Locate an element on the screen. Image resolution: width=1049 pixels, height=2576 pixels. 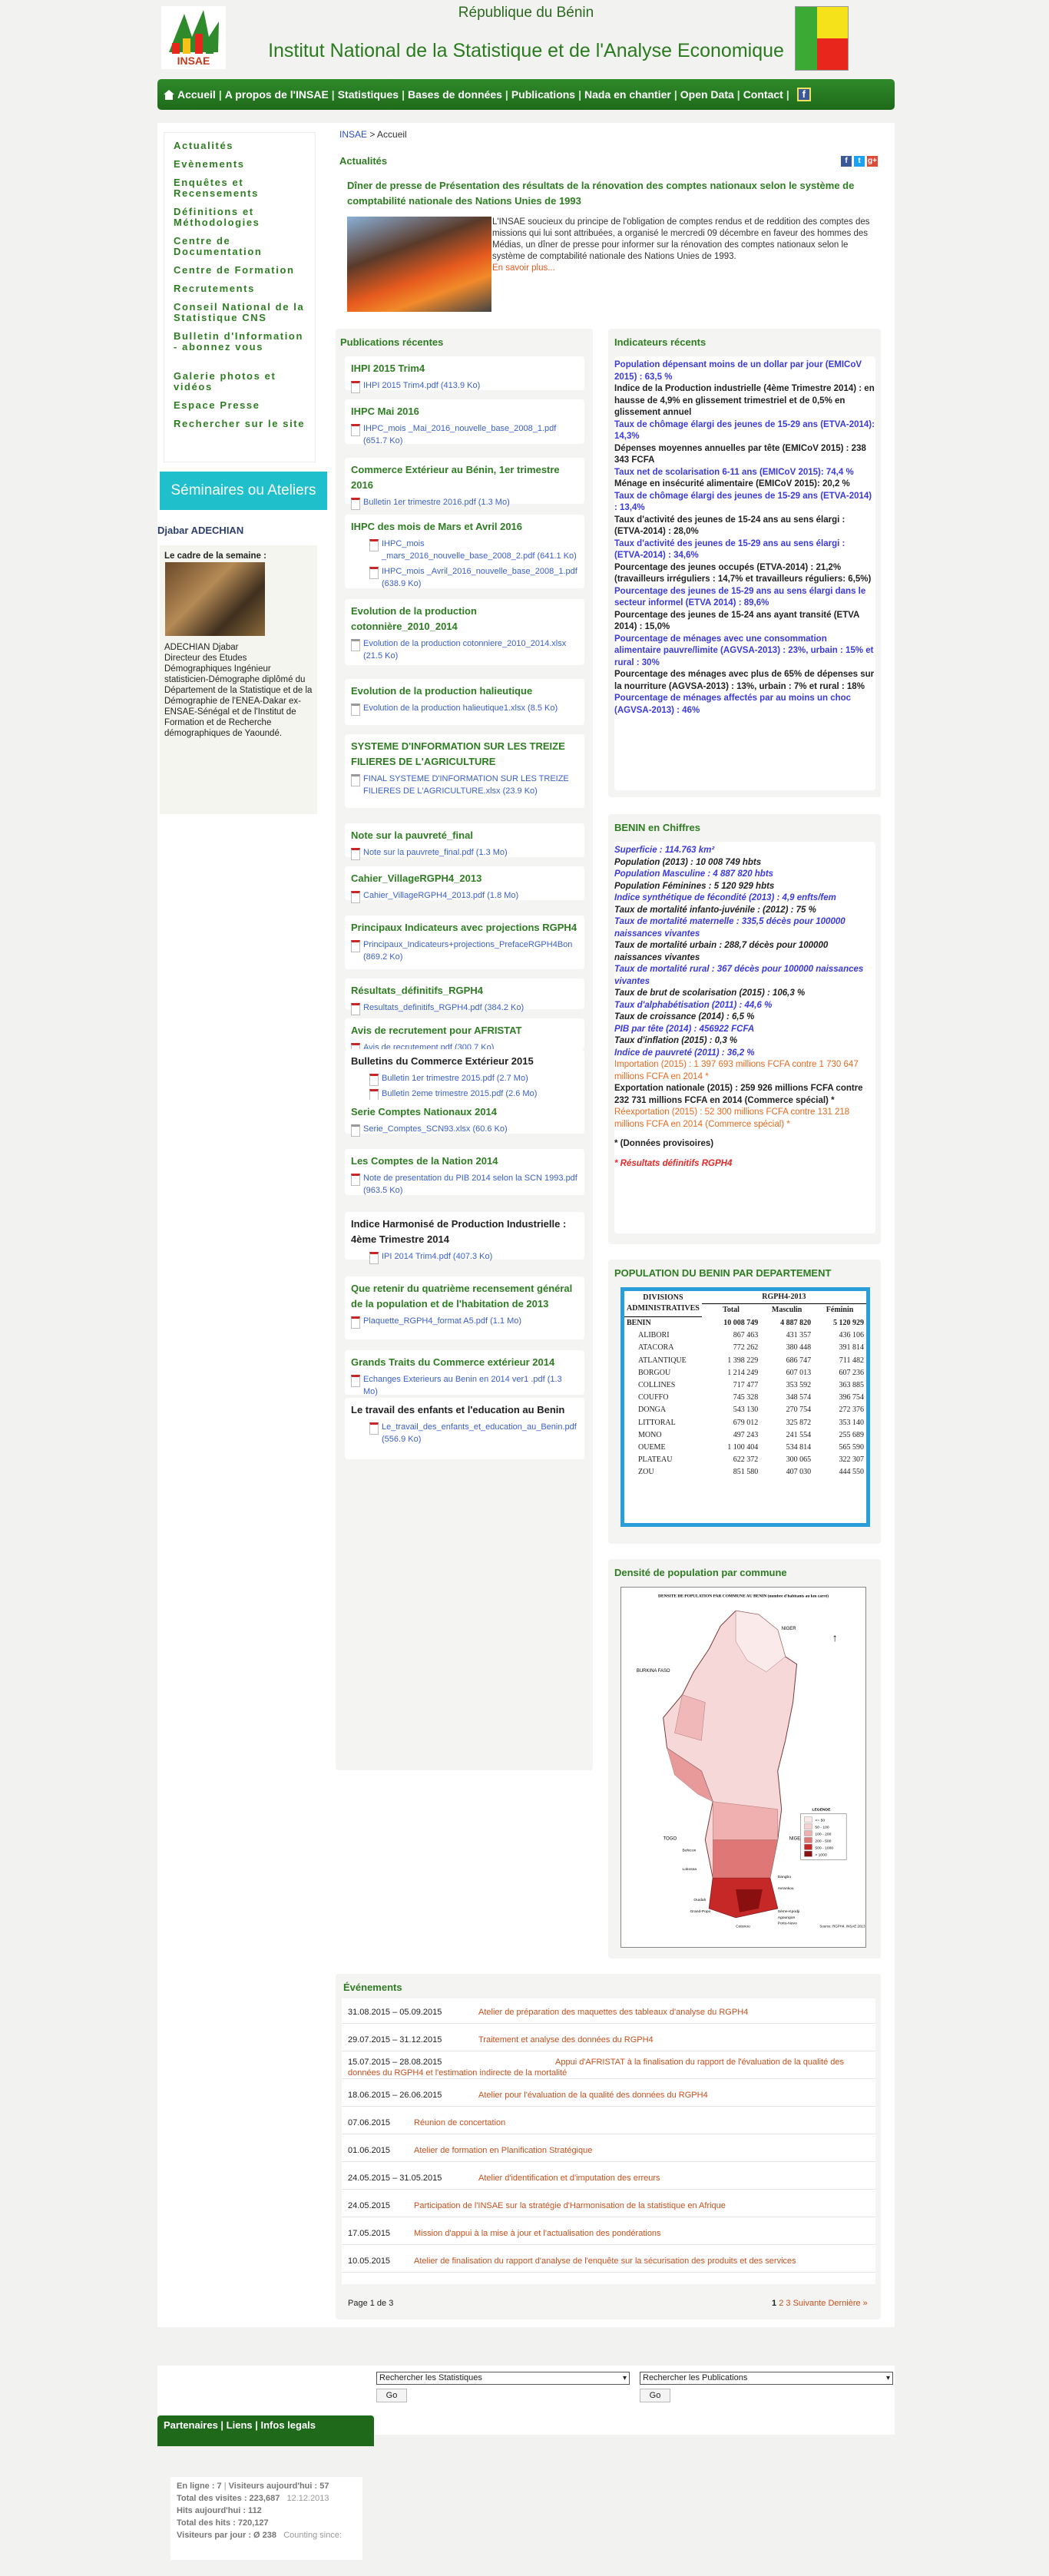
publication-file-link: IHPI 2015 Trim4.pdf (413.9 Ko) is located at coordinates (464, 386).